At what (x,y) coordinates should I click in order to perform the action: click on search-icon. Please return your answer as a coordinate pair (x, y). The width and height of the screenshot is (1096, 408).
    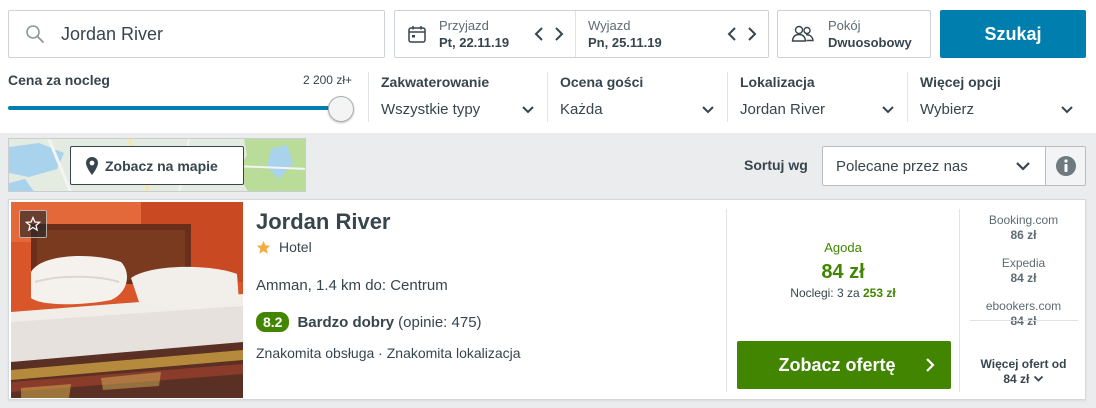
    Looking at the image, I should click on (35, 34).